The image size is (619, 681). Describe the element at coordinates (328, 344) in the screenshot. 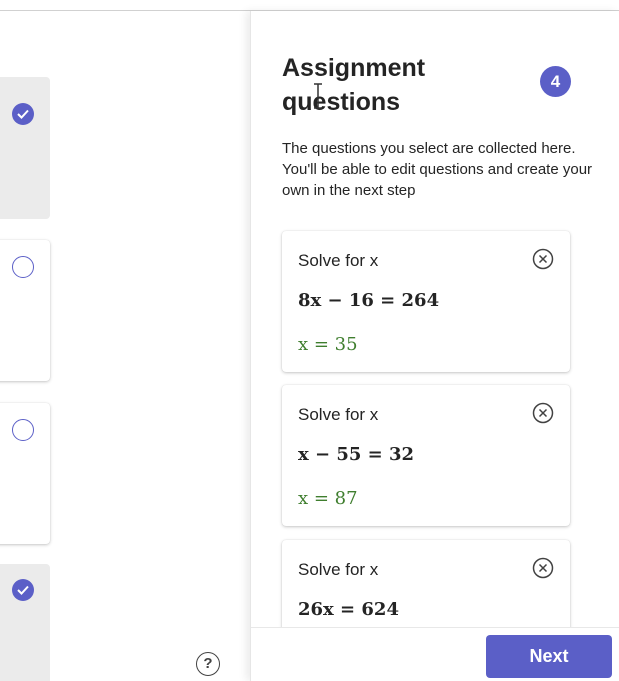

I see `question-answer: x = 35` at that location.